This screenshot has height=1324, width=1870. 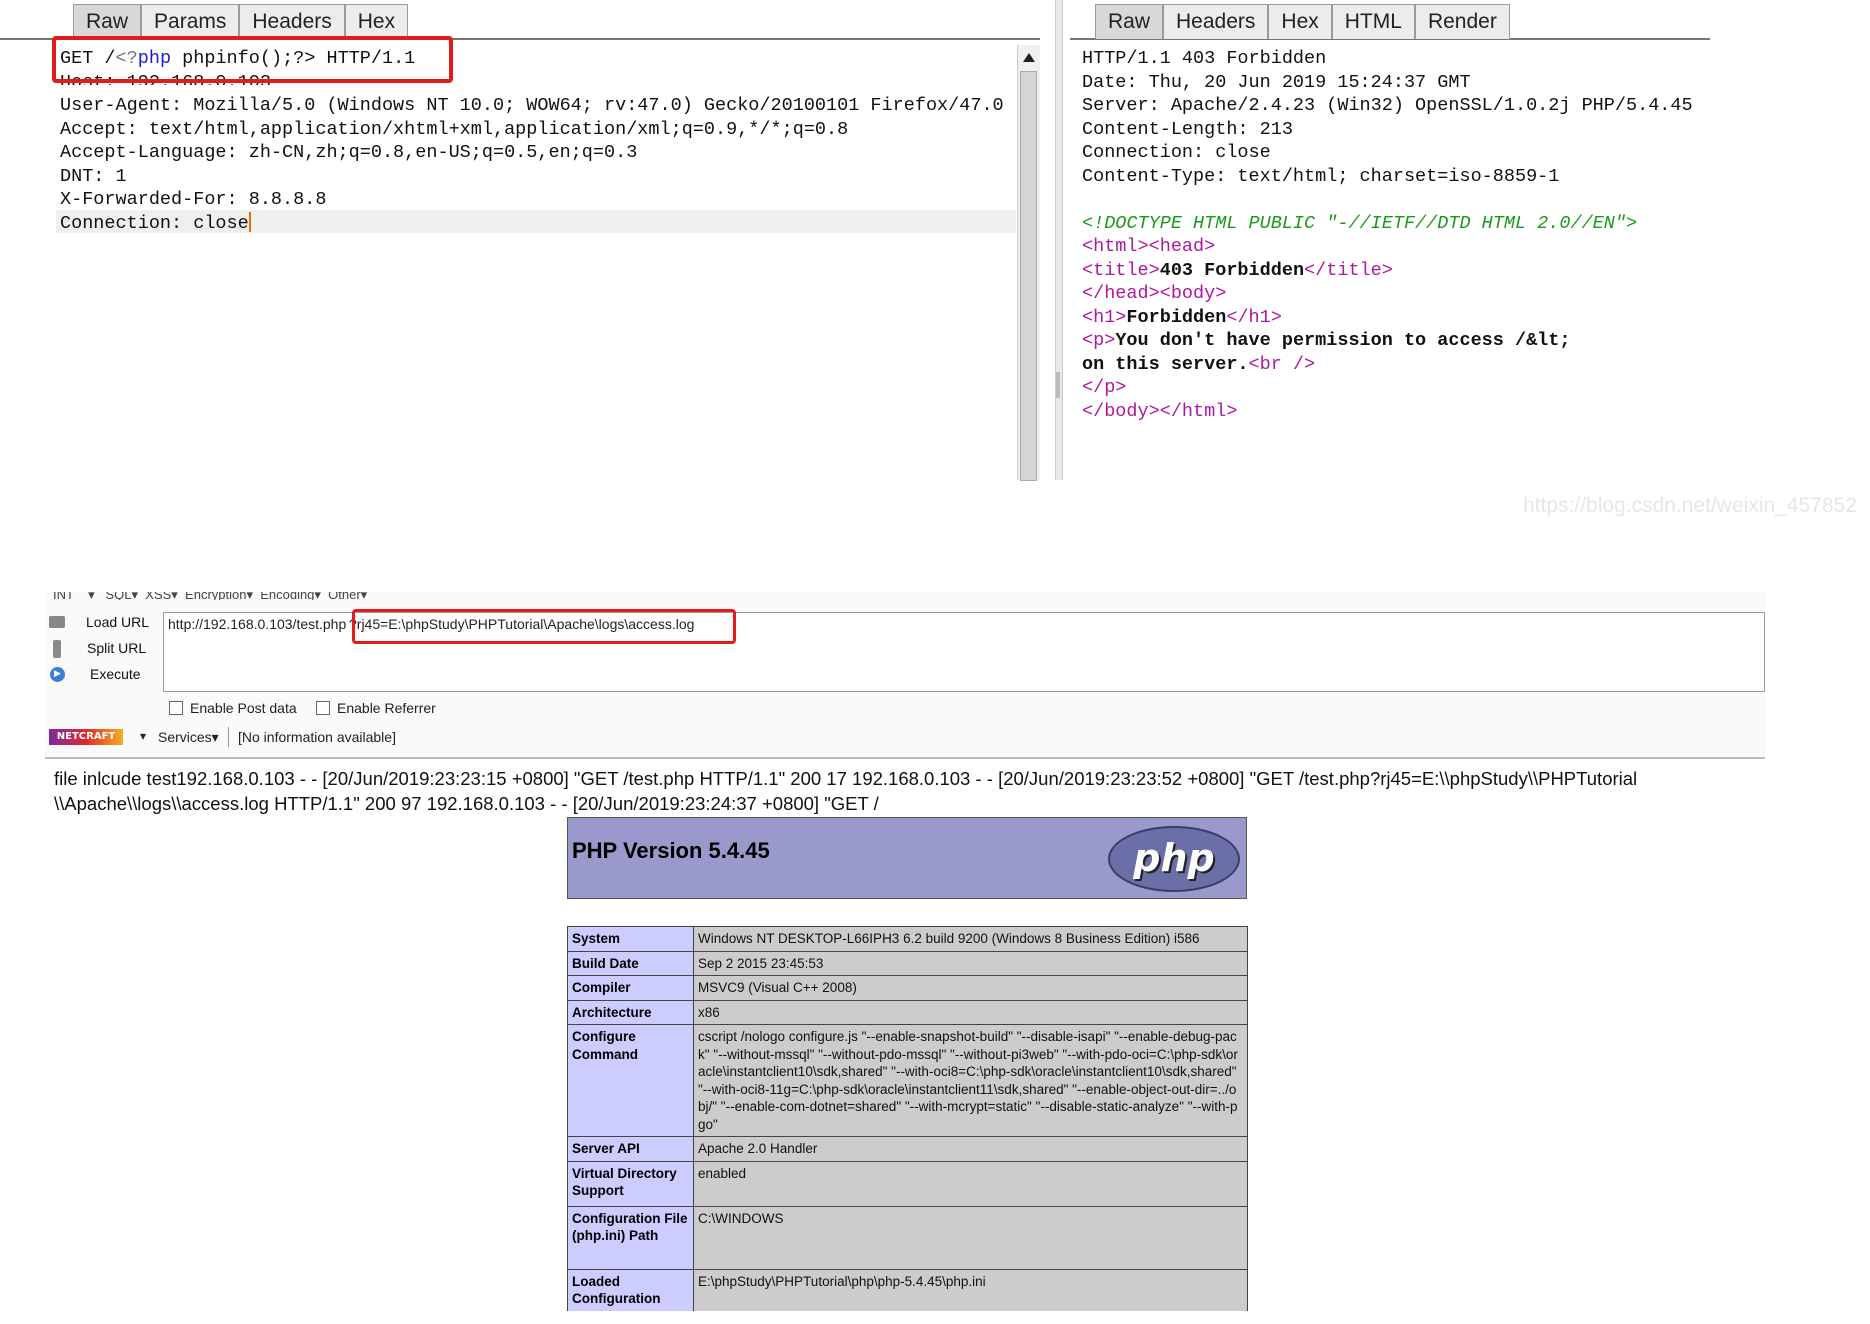 What do you see at coordinates (93, 176) in the screenshot?
I see `request-line-6: DNT: 1` at bounding box center [93, 176].